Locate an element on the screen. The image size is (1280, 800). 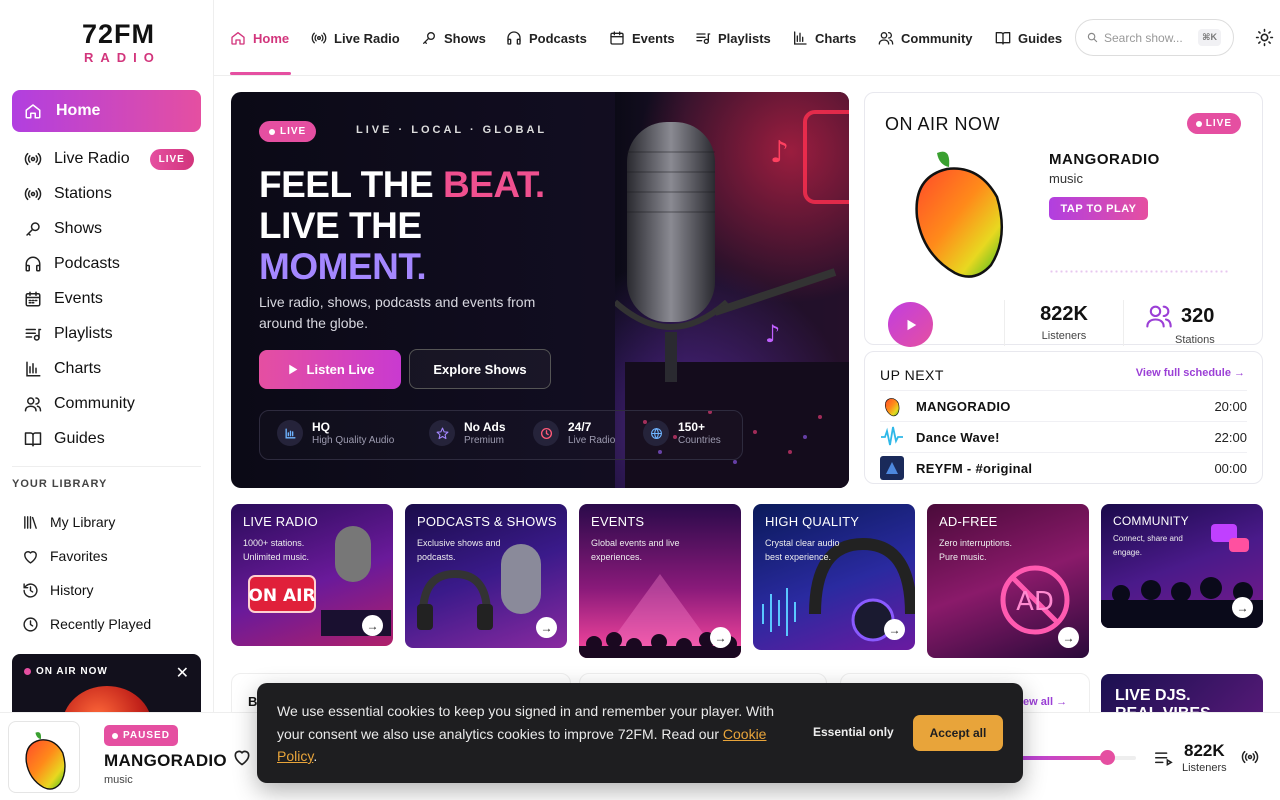
tile-desc: Zero interruptions. Pure music. is located at coordinates (976, 550).